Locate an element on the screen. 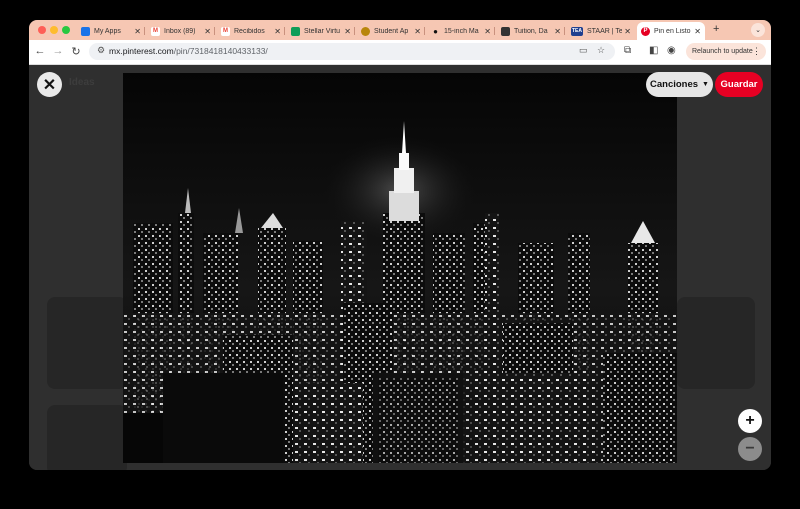 This screenshot has height=509, width=800. board-select-dropdown: Canciones ▼ is located at coordinates (679, 84).